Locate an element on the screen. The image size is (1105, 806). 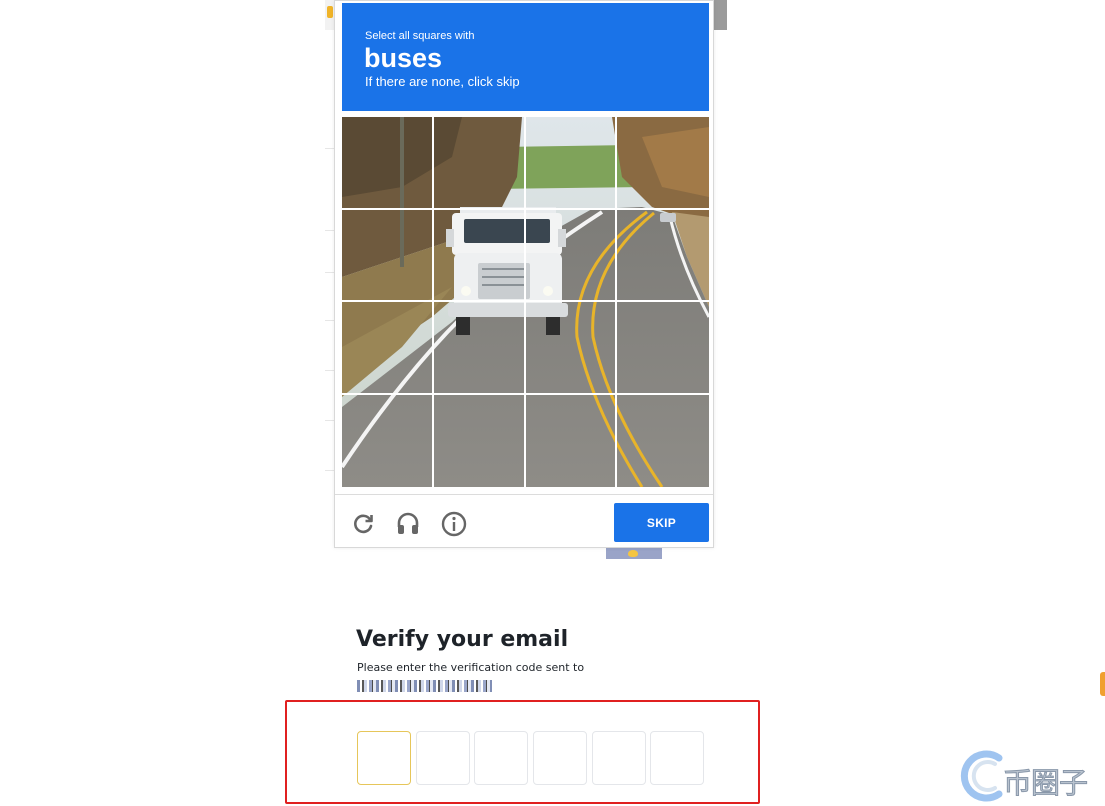
background-heart-badge is located at coordinates (634, 553).